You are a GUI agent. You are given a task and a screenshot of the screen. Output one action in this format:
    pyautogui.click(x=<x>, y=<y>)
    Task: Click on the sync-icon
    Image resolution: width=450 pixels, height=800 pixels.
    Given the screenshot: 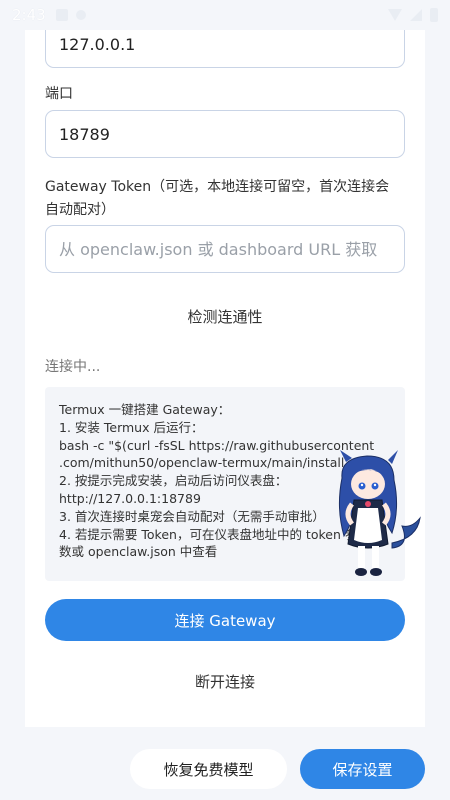 What is the action you would take?
    pyautogui.click(x=80, y=15)
    